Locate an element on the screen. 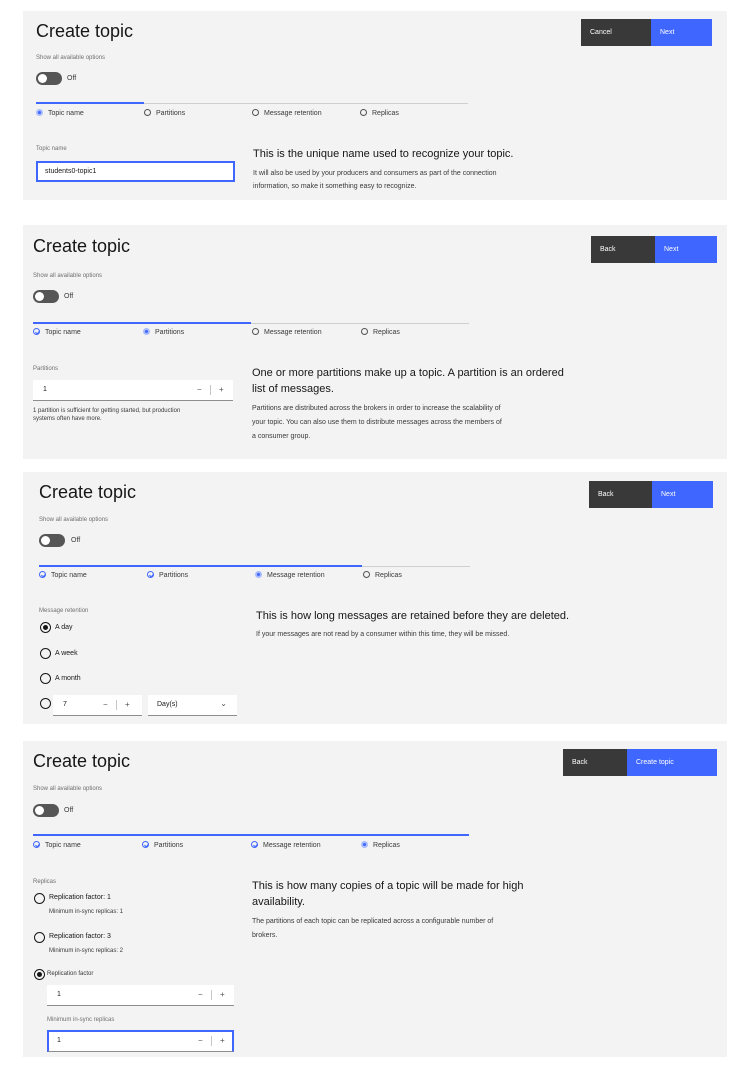  replication-factor-value: 1 is located at coordinates (59, 994).